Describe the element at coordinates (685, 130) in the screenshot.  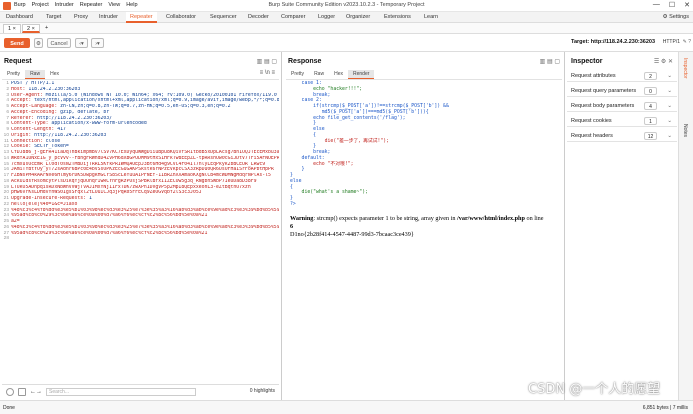
I see `side-tab-notes: Notes` at that location.